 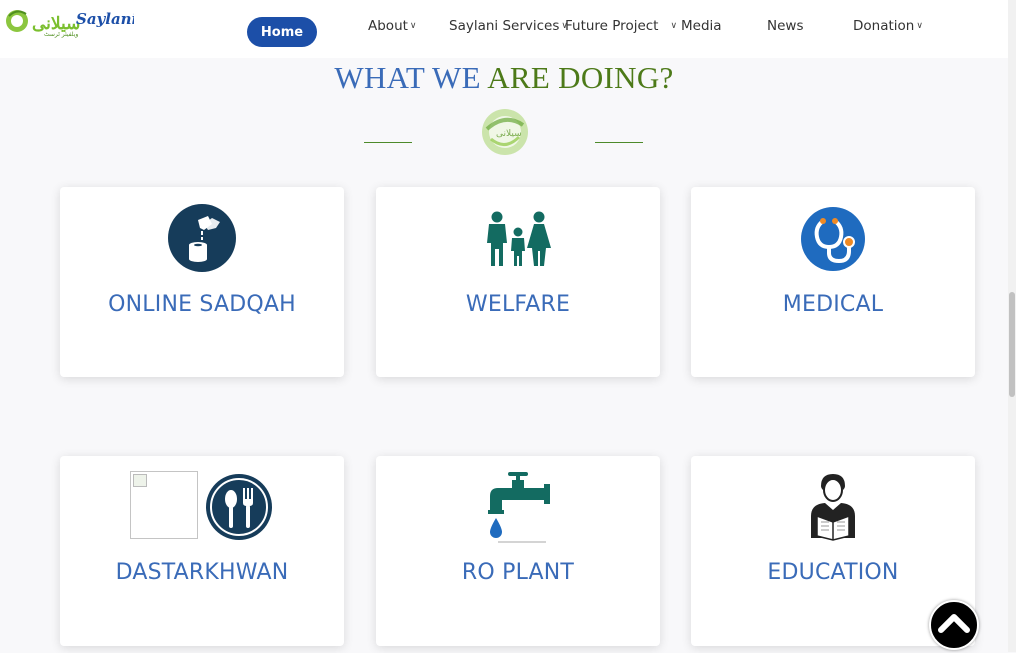 I want to click on service-card-medical: MEDICAL, so click(x=833, y=282).